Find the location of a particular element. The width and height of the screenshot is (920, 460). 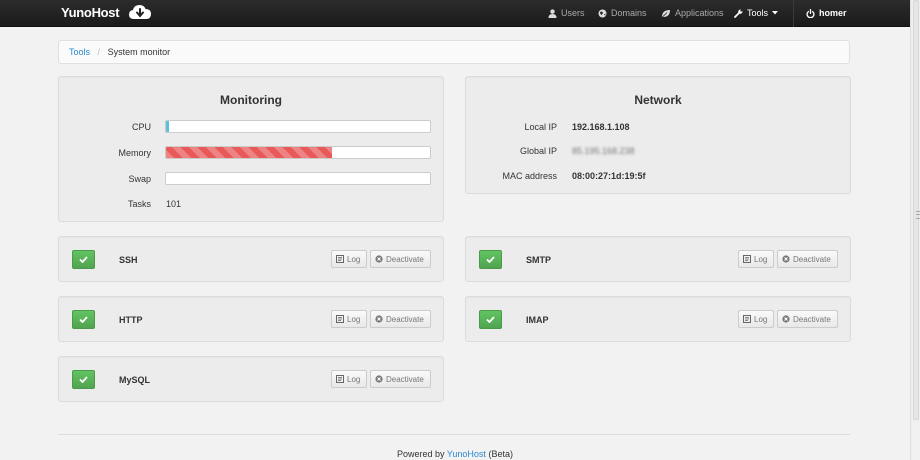

caret-down-icon is located at coordinates (775, 13).